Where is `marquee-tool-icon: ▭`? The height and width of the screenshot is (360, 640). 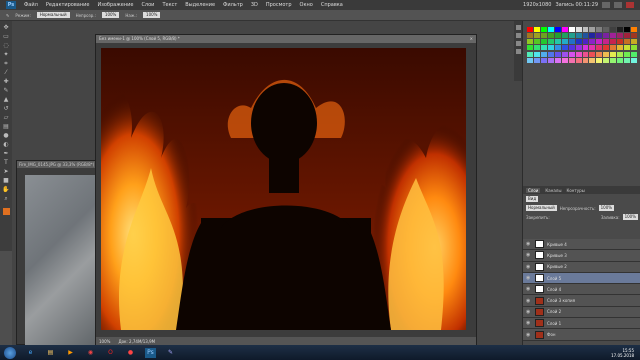
marquee-tool-icon: ▭ is located at coordinates (6, 36).